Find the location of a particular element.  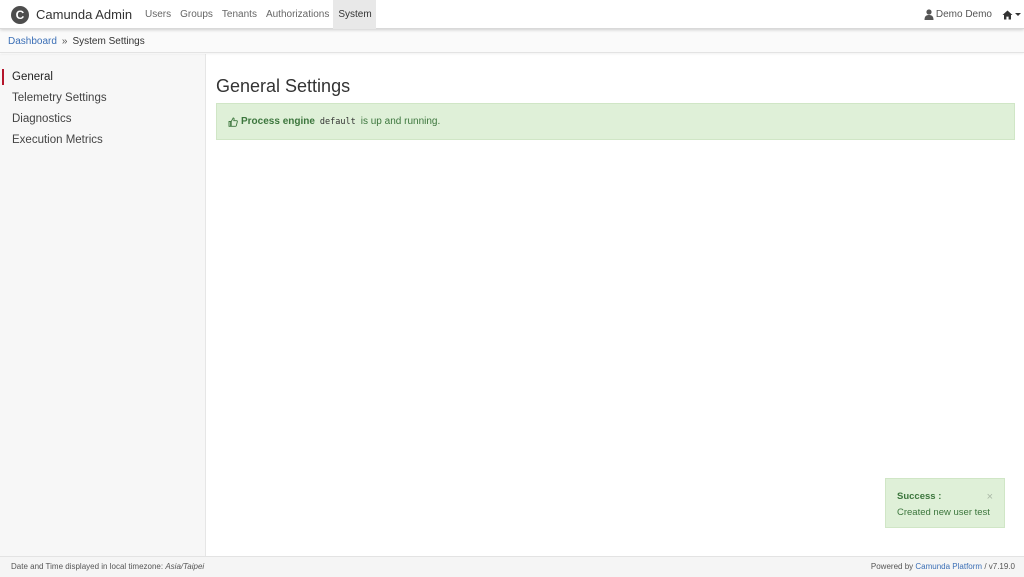

brand: C Camunda Admin is located at coordinates (71, 14).